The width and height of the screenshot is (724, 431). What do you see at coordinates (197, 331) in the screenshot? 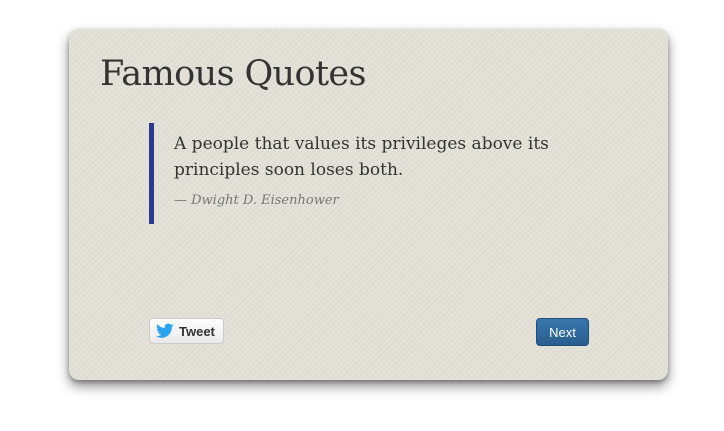
I see `tweet-button-label: Tweet` at bounding box center [197, 331].